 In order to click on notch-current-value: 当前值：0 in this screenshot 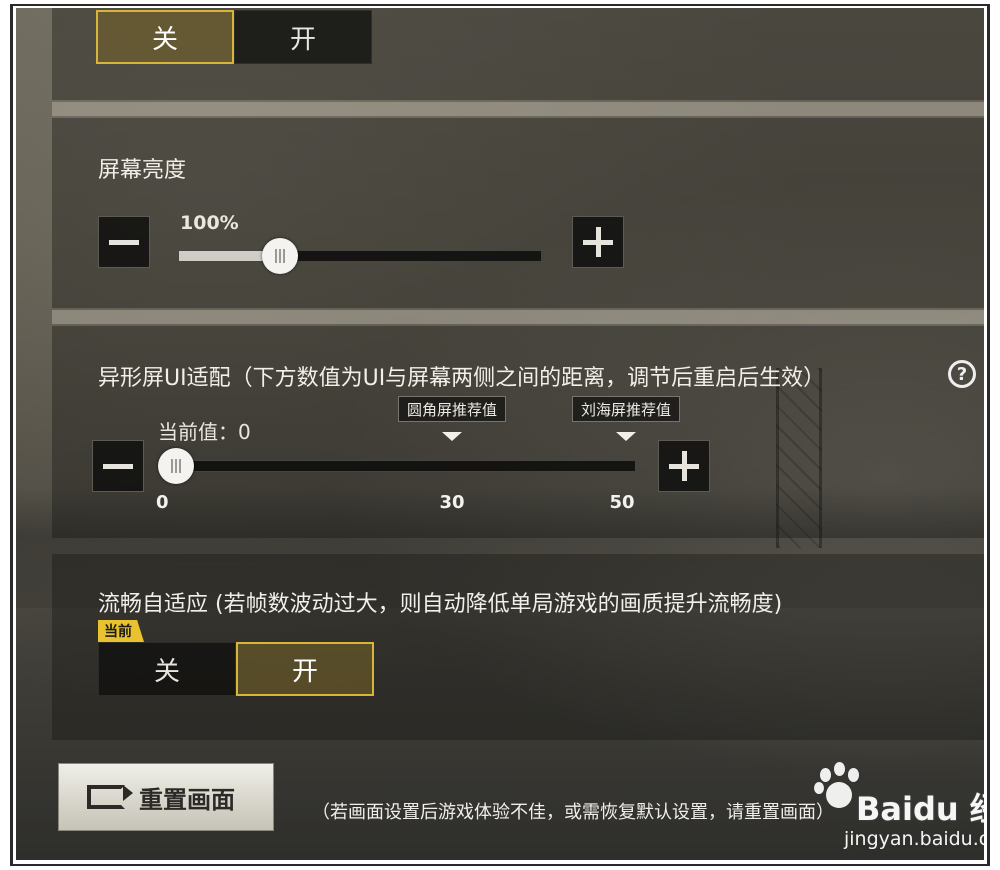, I will do `click(204, 432)`.